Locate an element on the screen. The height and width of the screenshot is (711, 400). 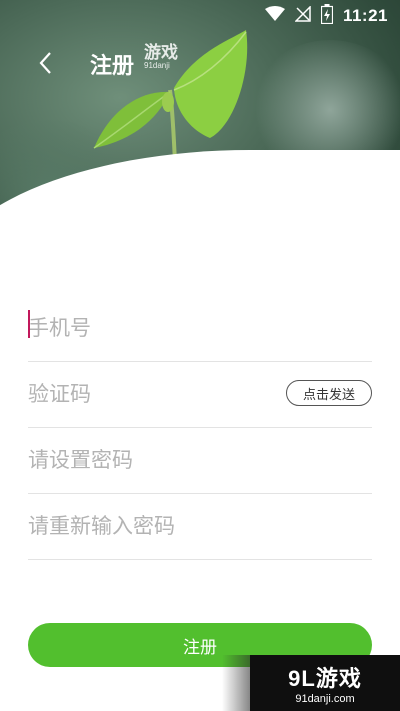
page-title: 注册 is located at coordinates (112, 65).